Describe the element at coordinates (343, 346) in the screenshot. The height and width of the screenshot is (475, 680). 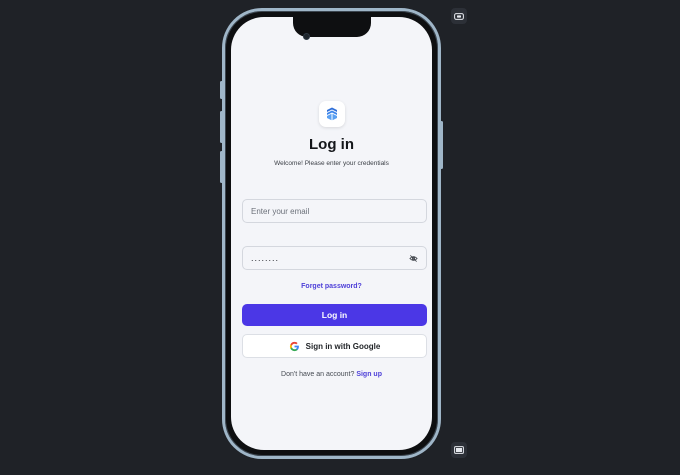
I see `google-button-label: Sign in with Google` at that location.